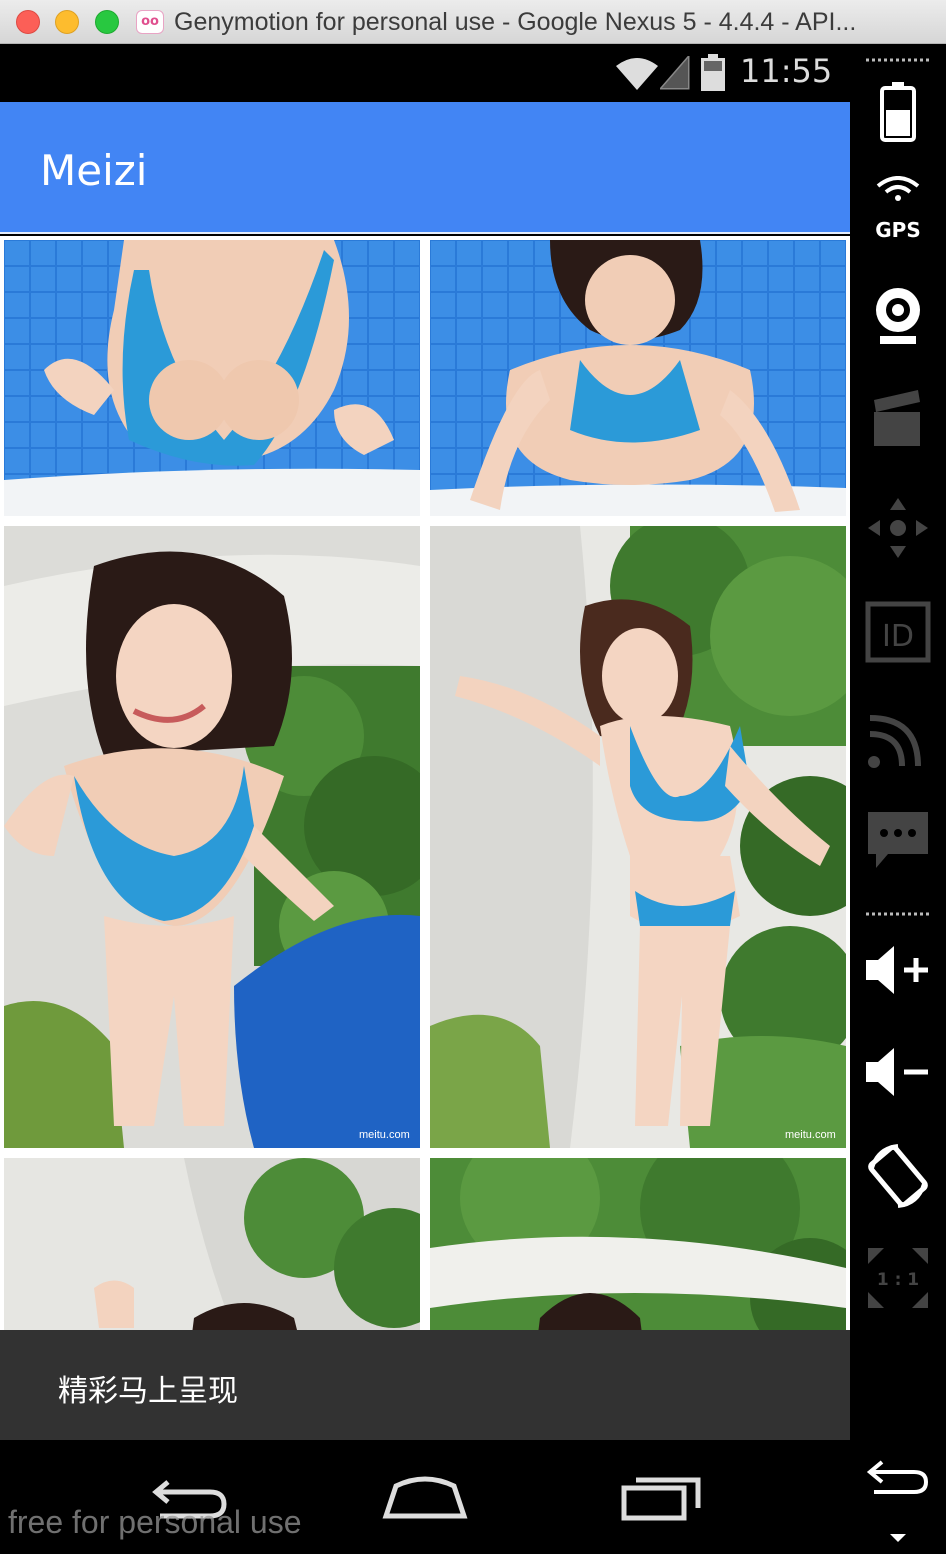  I want to click on zoom-window-button, so click(107, 22).